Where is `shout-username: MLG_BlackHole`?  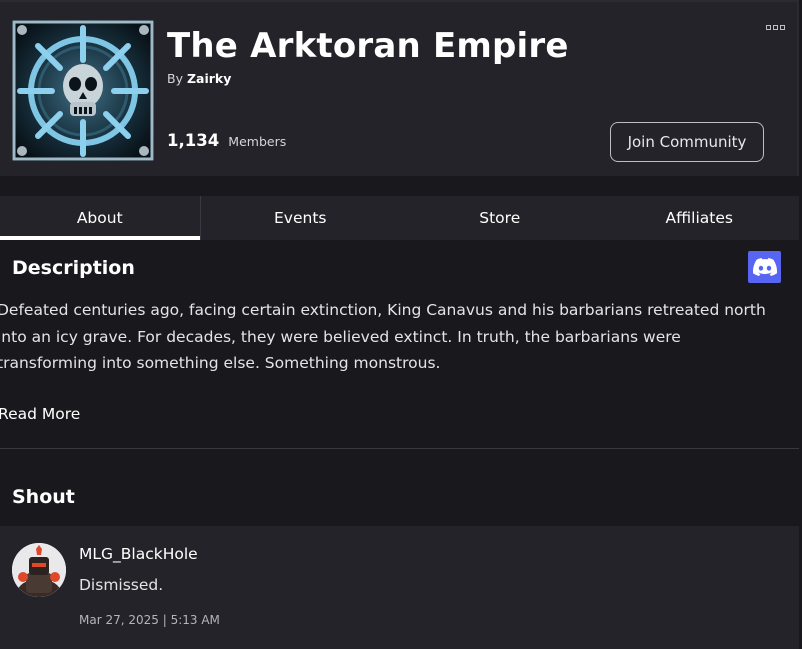 shout-username: MLG_BlackHole is located at coordinates (138, 554).